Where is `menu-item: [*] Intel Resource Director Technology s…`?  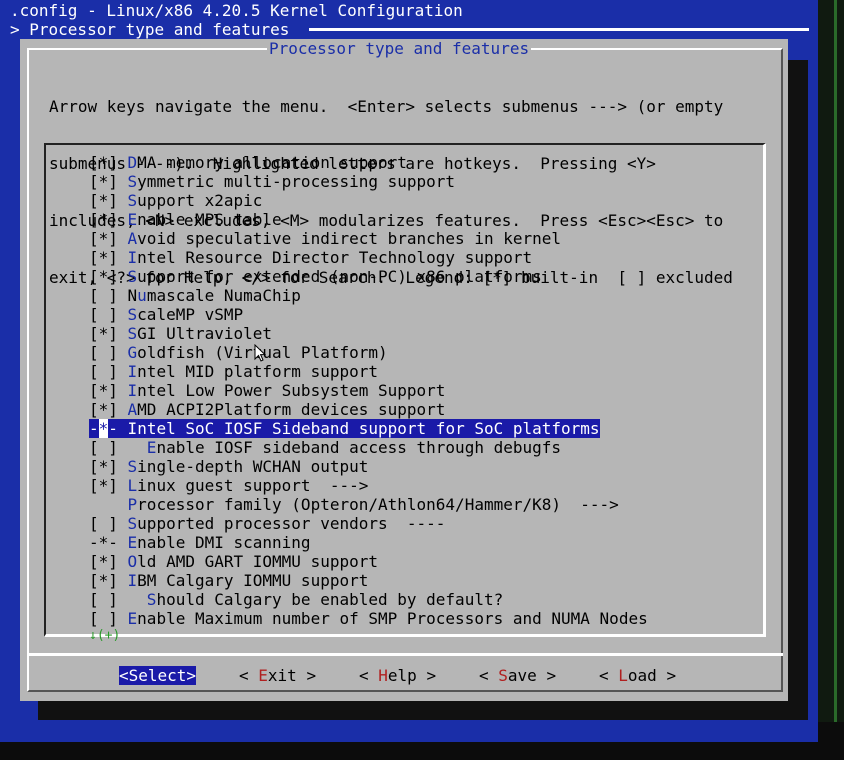
menu-item: [*] Intel Resource Director Technology s… is located at coordinates (368, 257).